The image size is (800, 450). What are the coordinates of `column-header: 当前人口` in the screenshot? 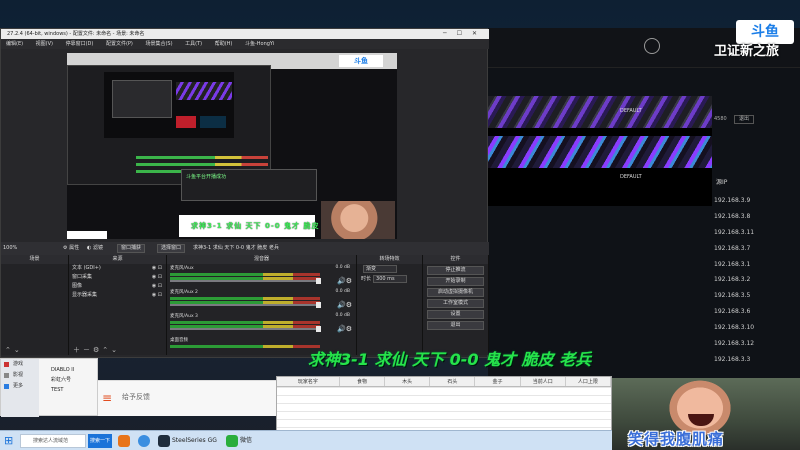 It's located at (543, 381).